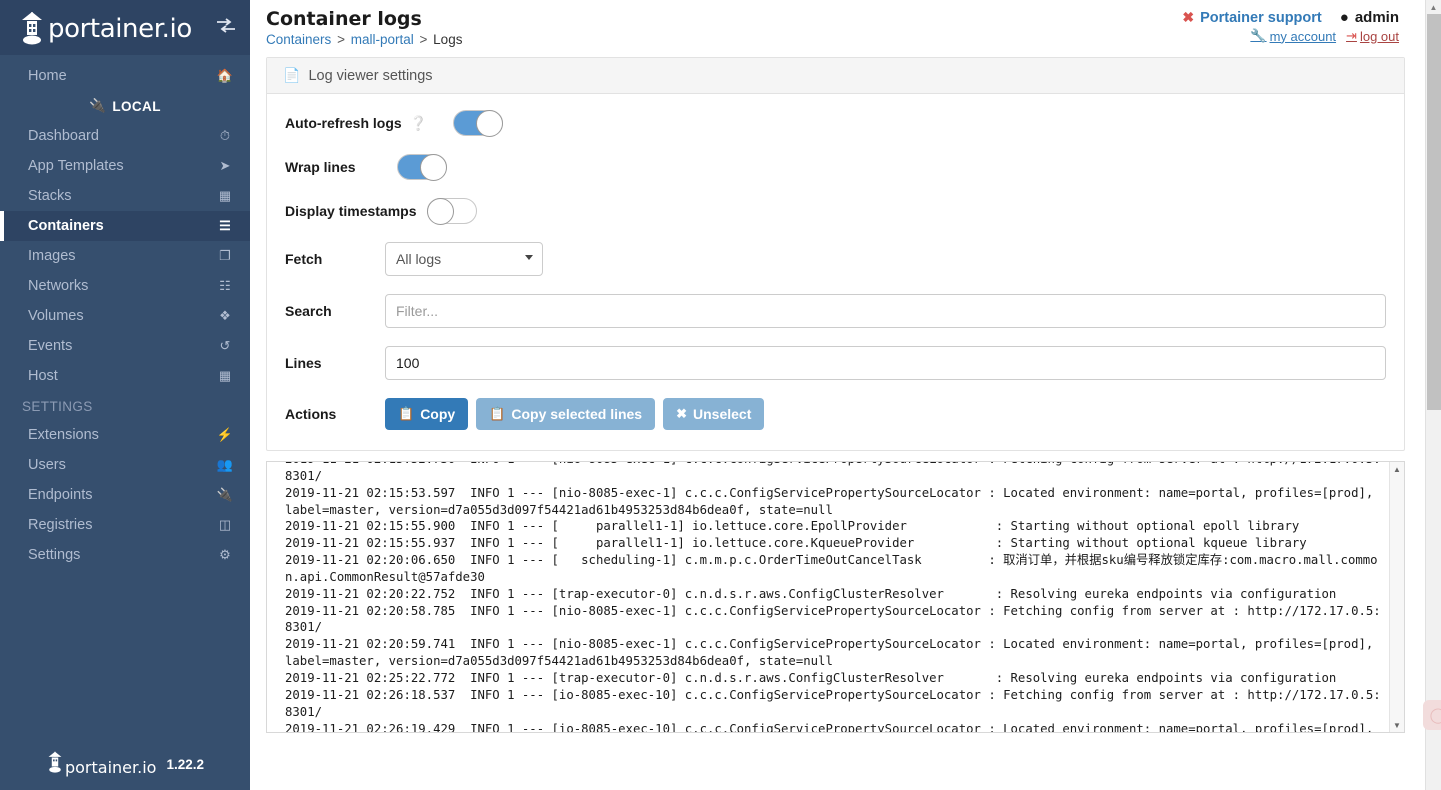 The width and height of the screenshot is (1441, 790). Describe the element at coordinates (225, 195) in the screenshot. I see `th-list-icon: ▦` at that location.